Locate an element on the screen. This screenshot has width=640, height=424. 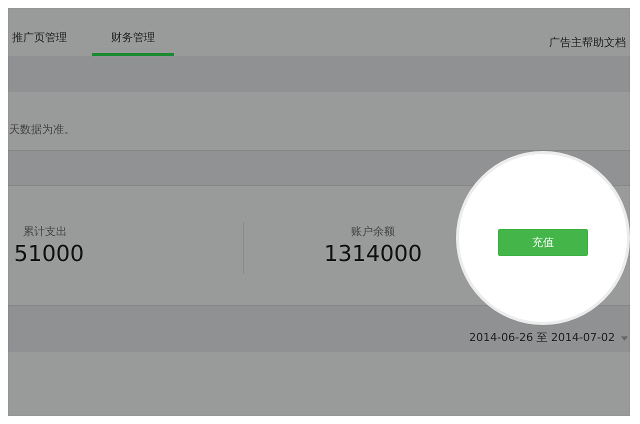
tab: 推广页管理 is located at coordinates (50, 32).